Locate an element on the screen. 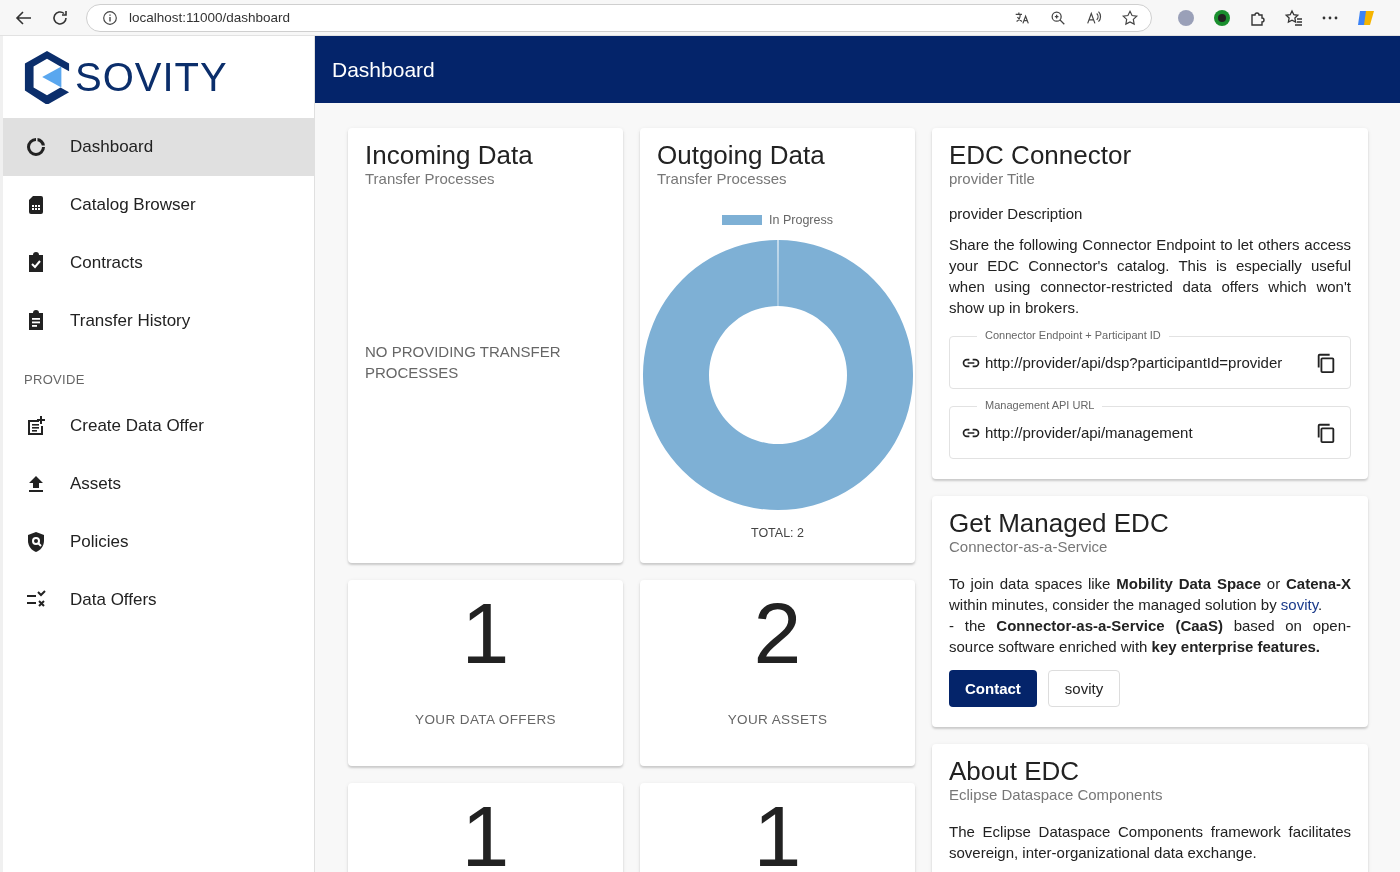  stat-value: 2 is located at coordinates (777, 633).